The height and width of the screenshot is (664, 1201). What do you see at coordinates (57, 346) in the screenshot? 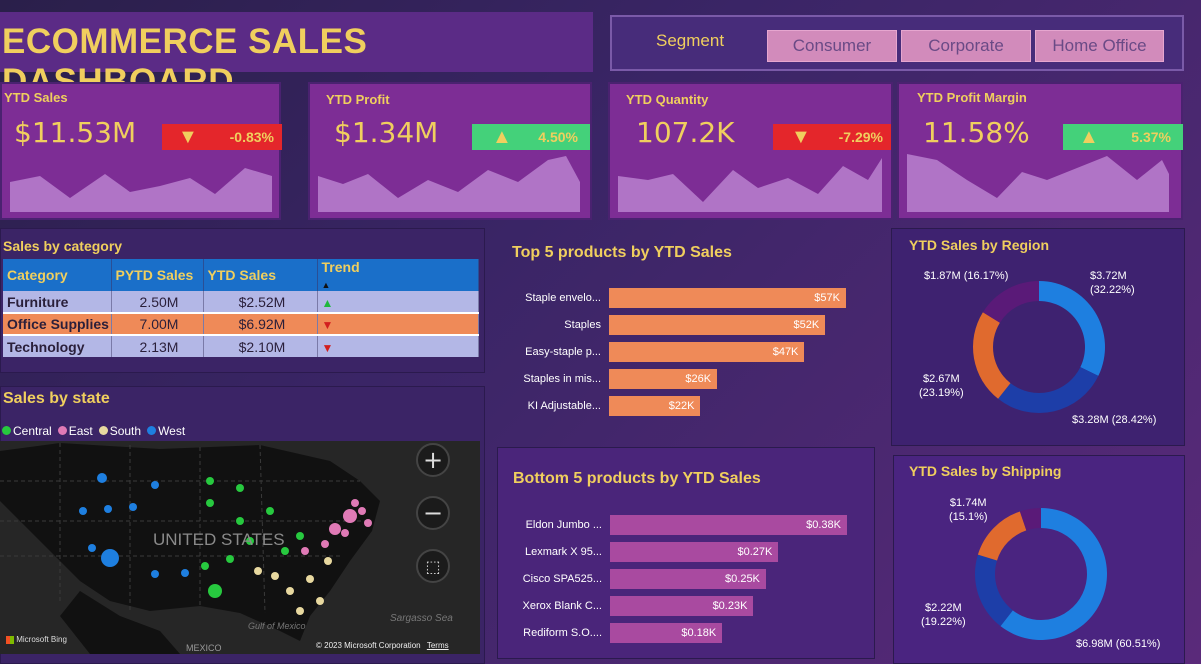
I see `category-cell: Technology` at bounding box center [57, 346].